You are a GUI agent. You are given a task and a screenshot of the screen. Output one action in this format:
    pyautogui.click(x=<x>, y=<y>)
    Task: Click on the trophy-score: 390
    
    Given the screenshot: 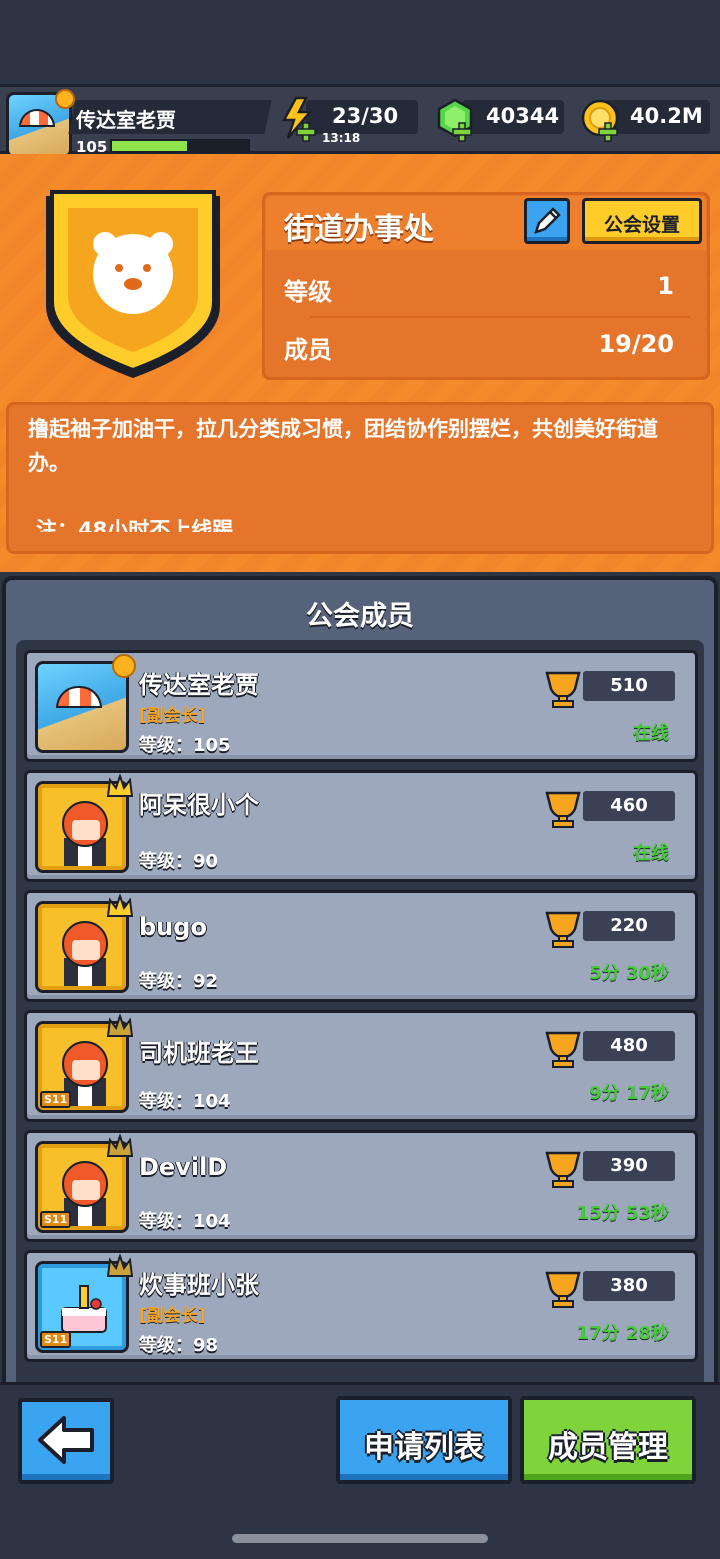 What is the action you would take?
    pyautogui.click(x=629, y=1166)
    